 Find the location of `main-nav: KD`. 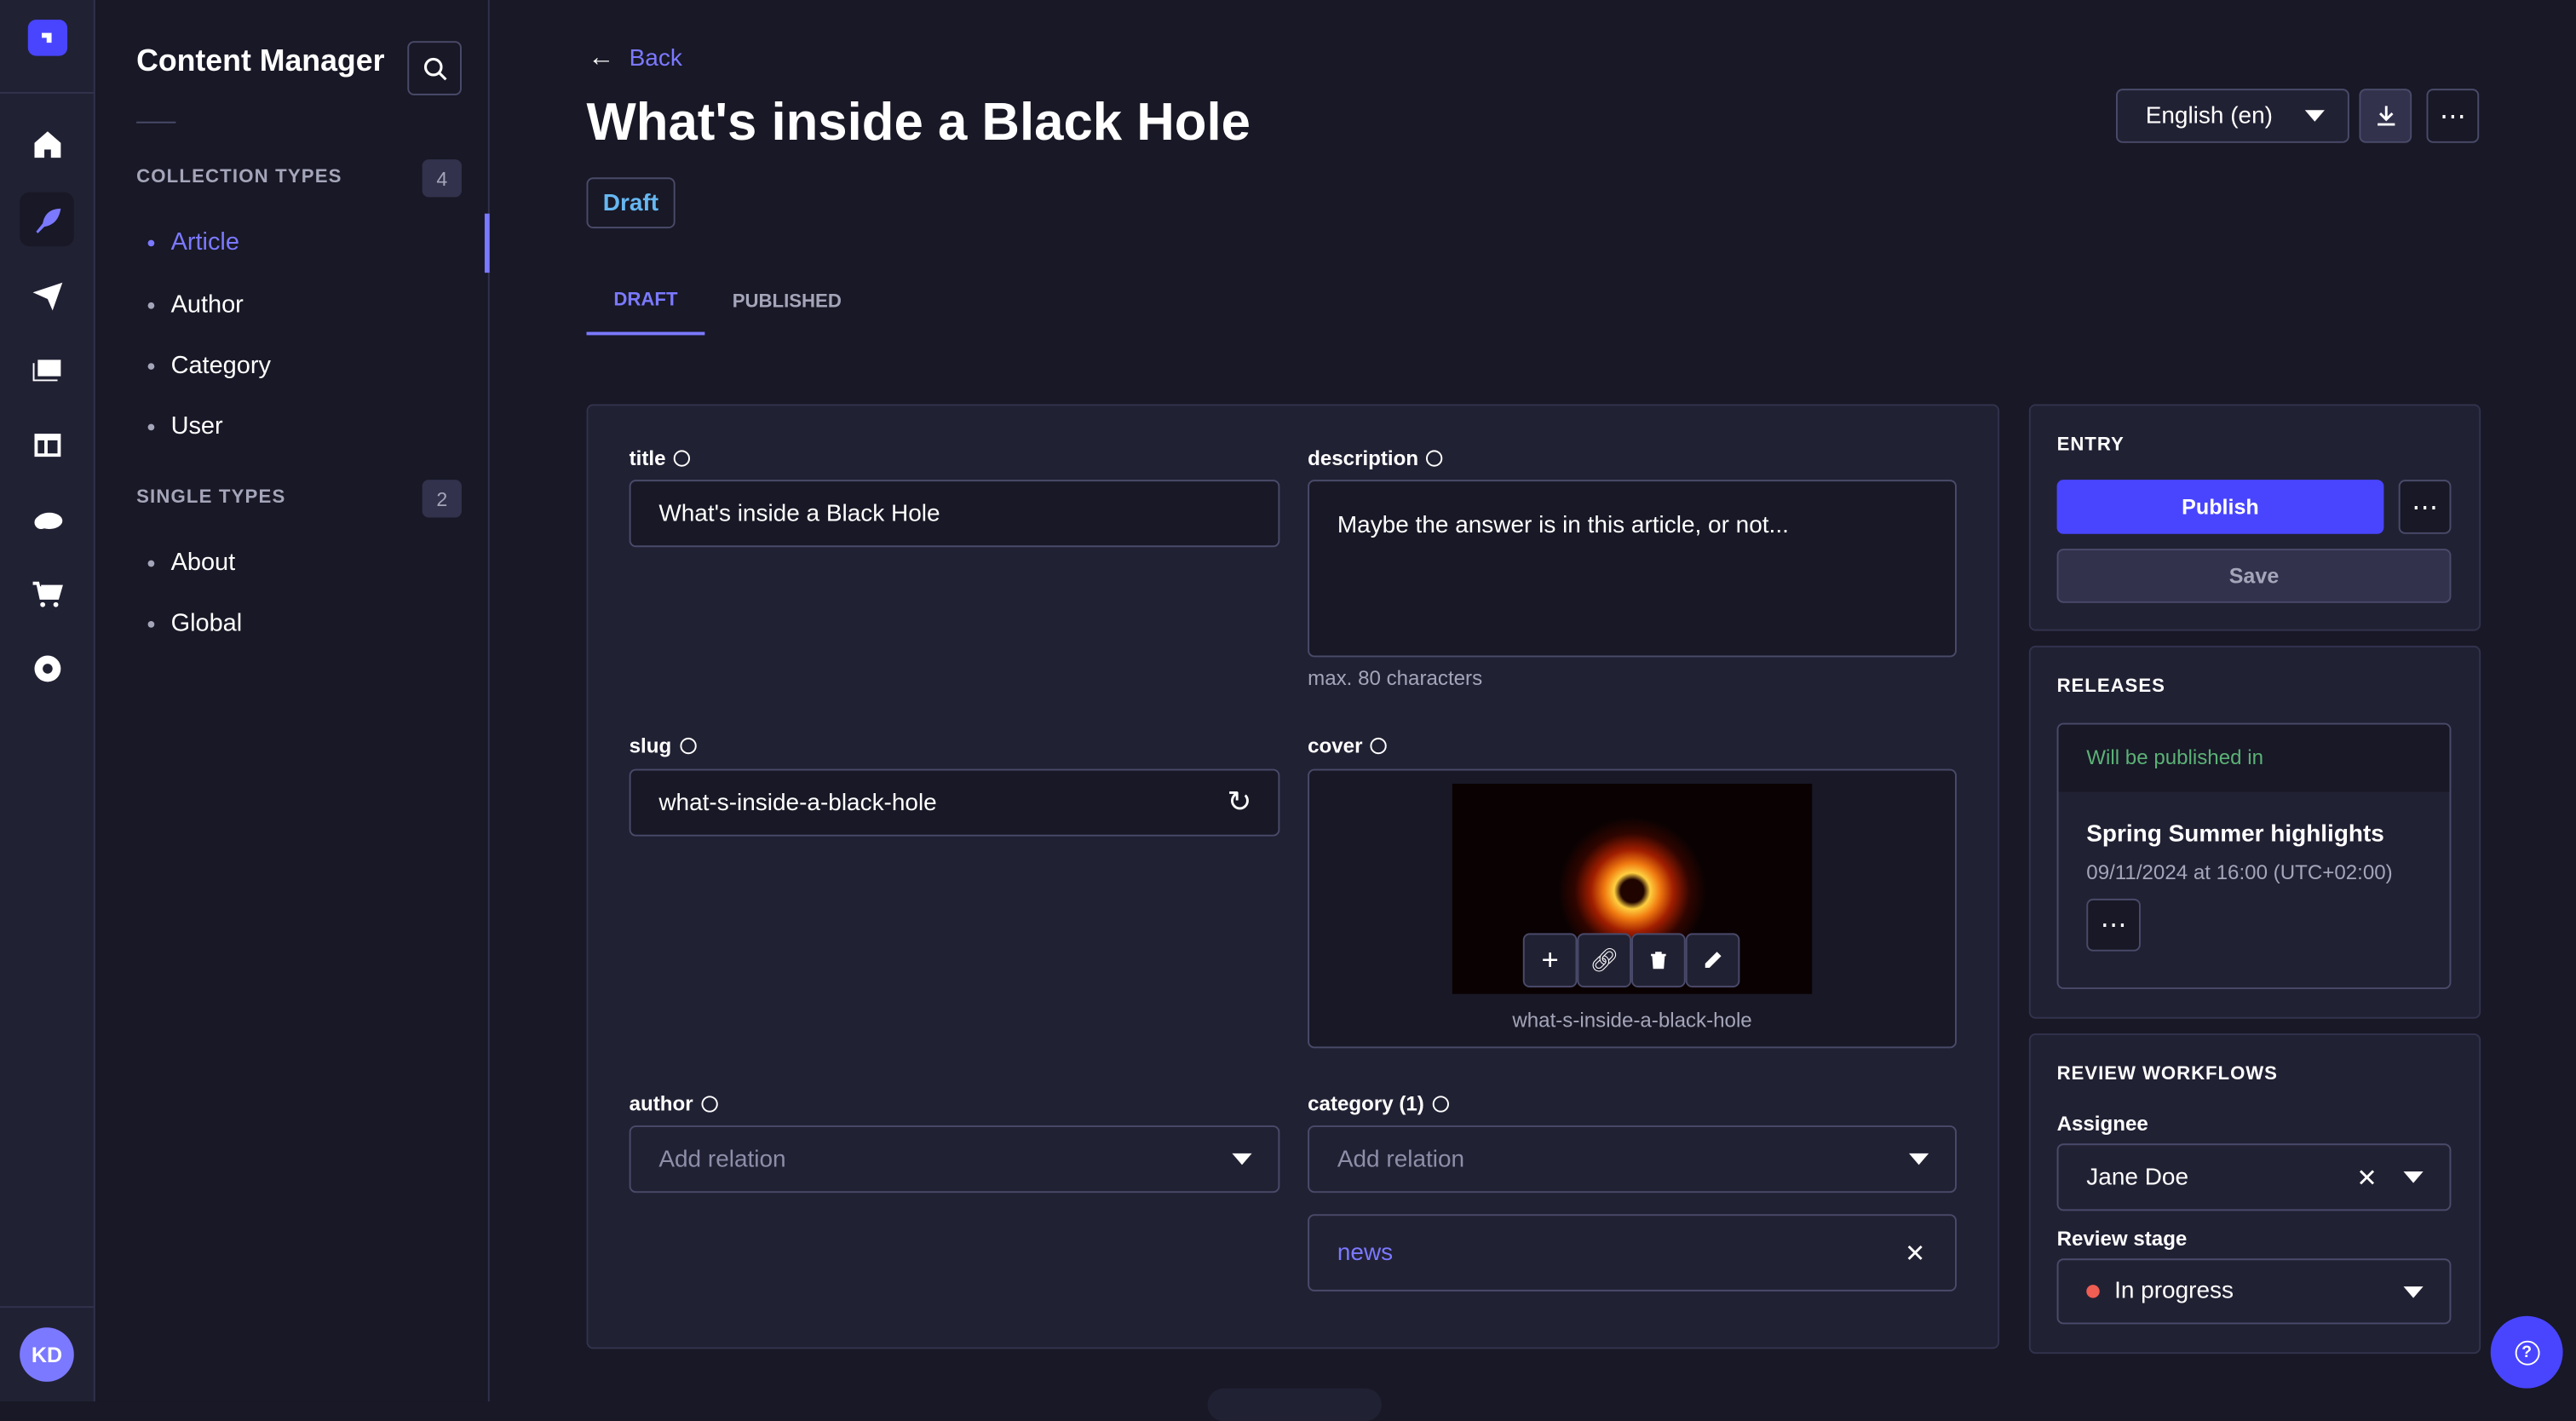

main-nav: KD is located at coordinates (48, 701).